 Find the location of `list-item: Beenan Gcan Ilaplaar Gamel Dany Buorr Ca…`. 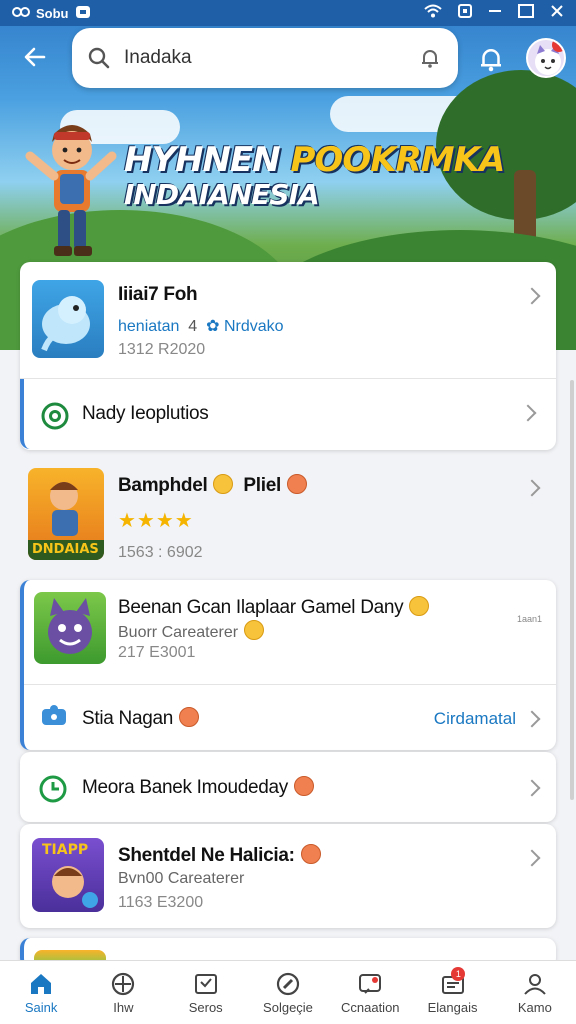

list-item: Beenan Gcan Ilaplaar Gamel Dany Buorr Ca… is located at coordinates (290, 632).